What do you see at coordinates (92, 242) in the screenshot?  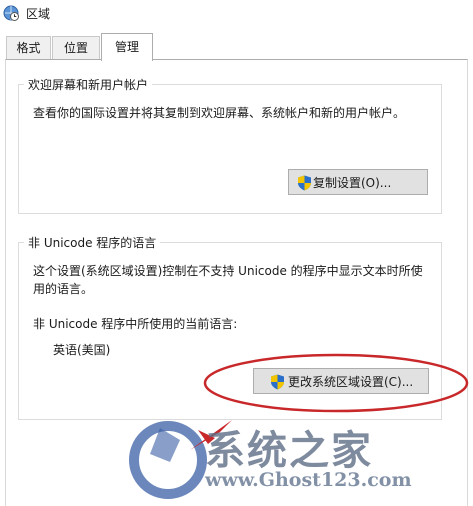 I see `unicode-group-title: 非 Unicode 程序的语言` at bounding box center [92, 242].